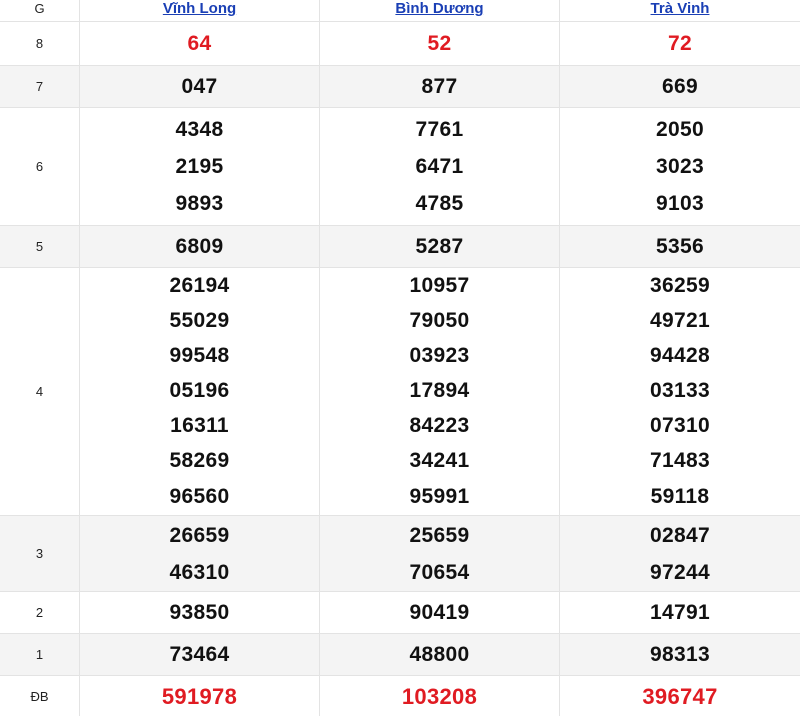 The width and height of the screenshot is (800, 716). I want to click on result-cell: 5287, so click(440, 246).